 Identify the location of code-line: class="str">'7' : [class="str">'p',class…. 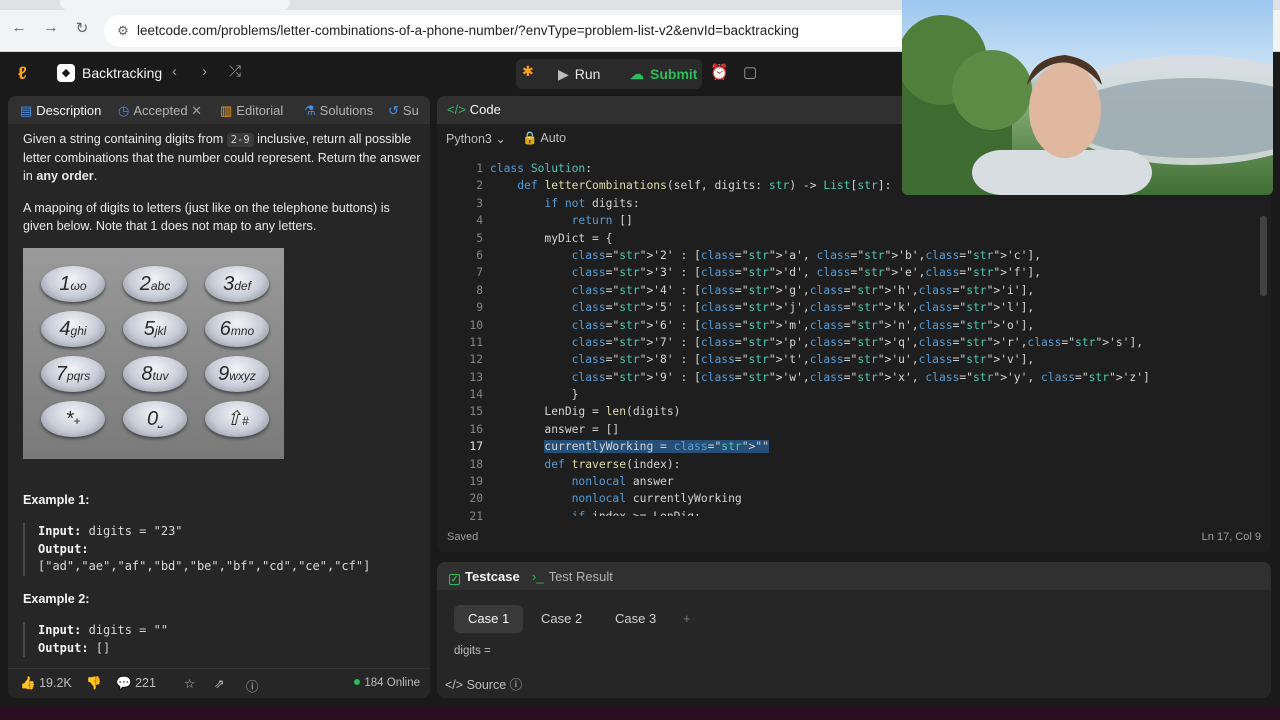
(870, 342).